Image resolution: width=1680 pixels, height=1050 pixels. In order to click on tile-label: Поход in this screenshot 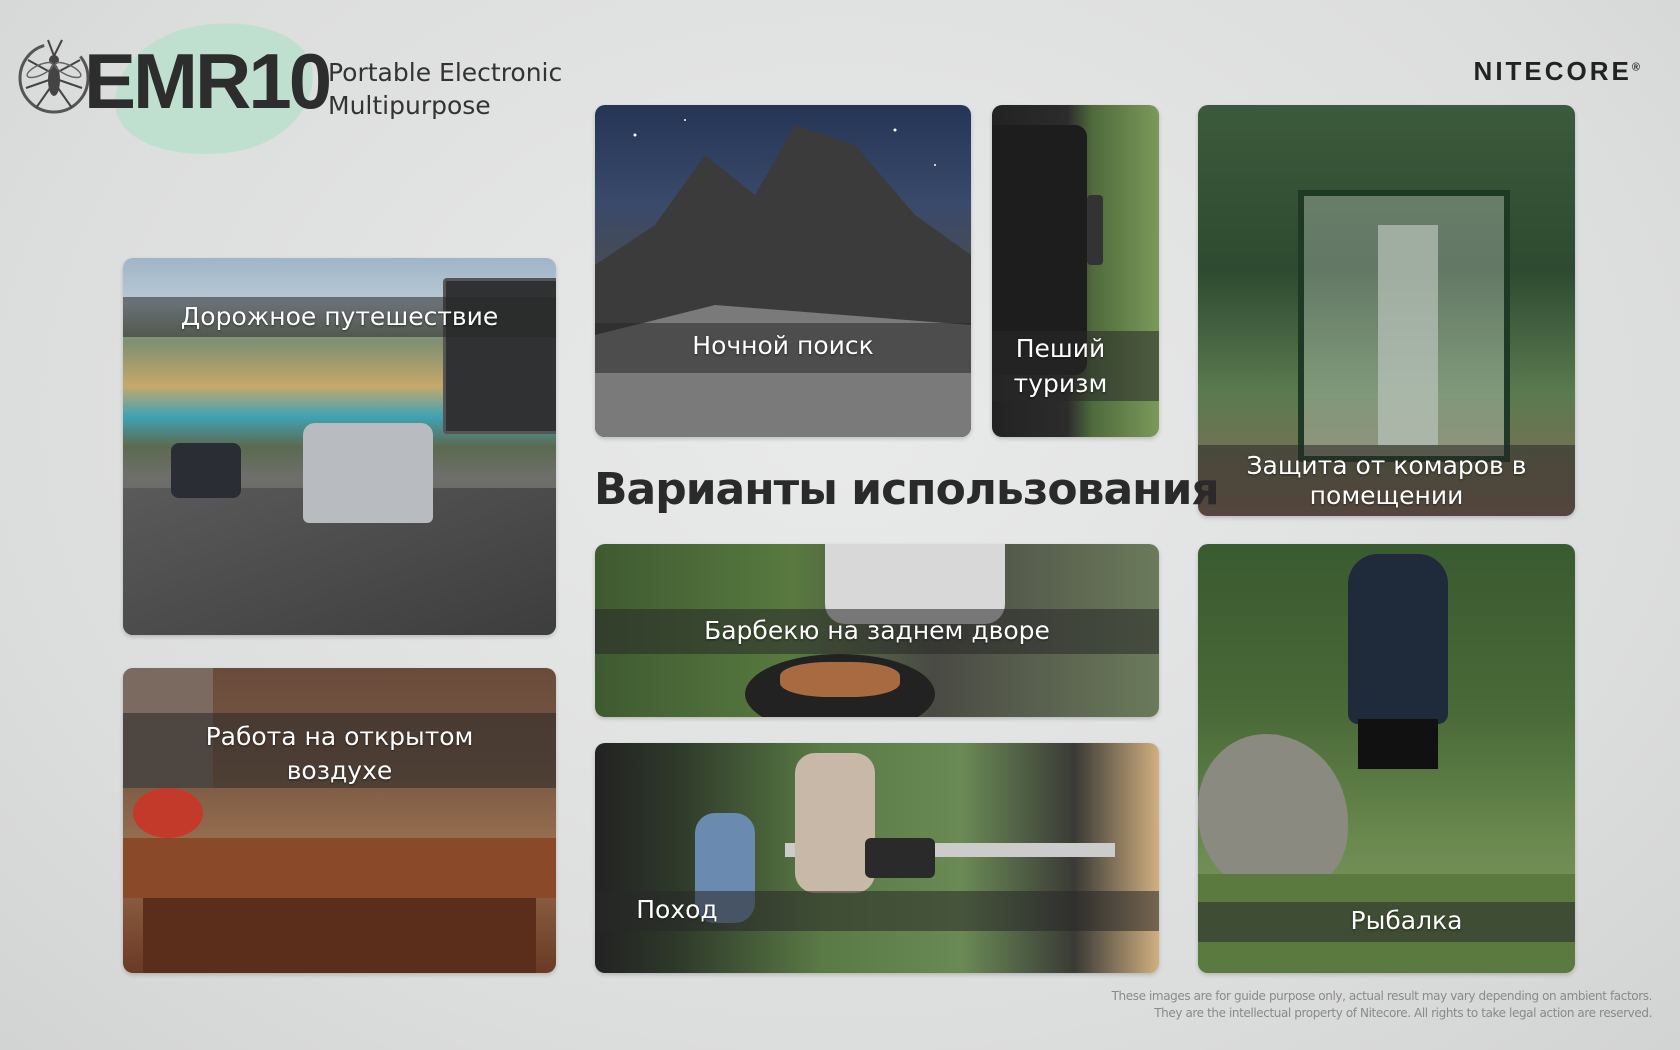, I will do `click(677, 909)`.